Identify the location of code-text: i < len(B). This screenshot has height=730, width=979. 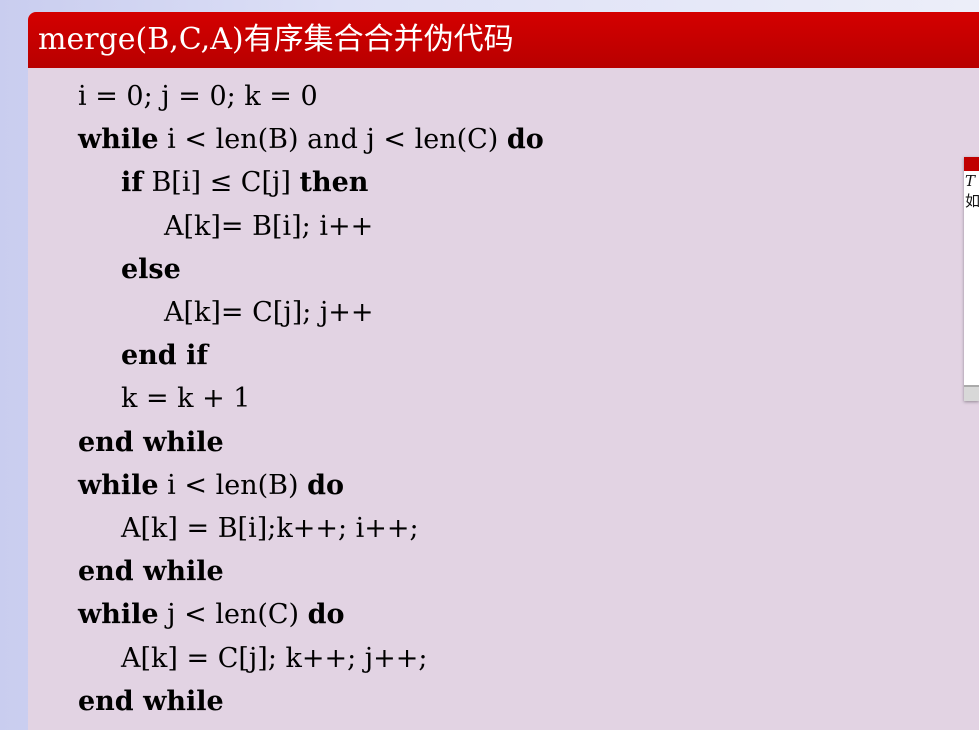
(233, 485).